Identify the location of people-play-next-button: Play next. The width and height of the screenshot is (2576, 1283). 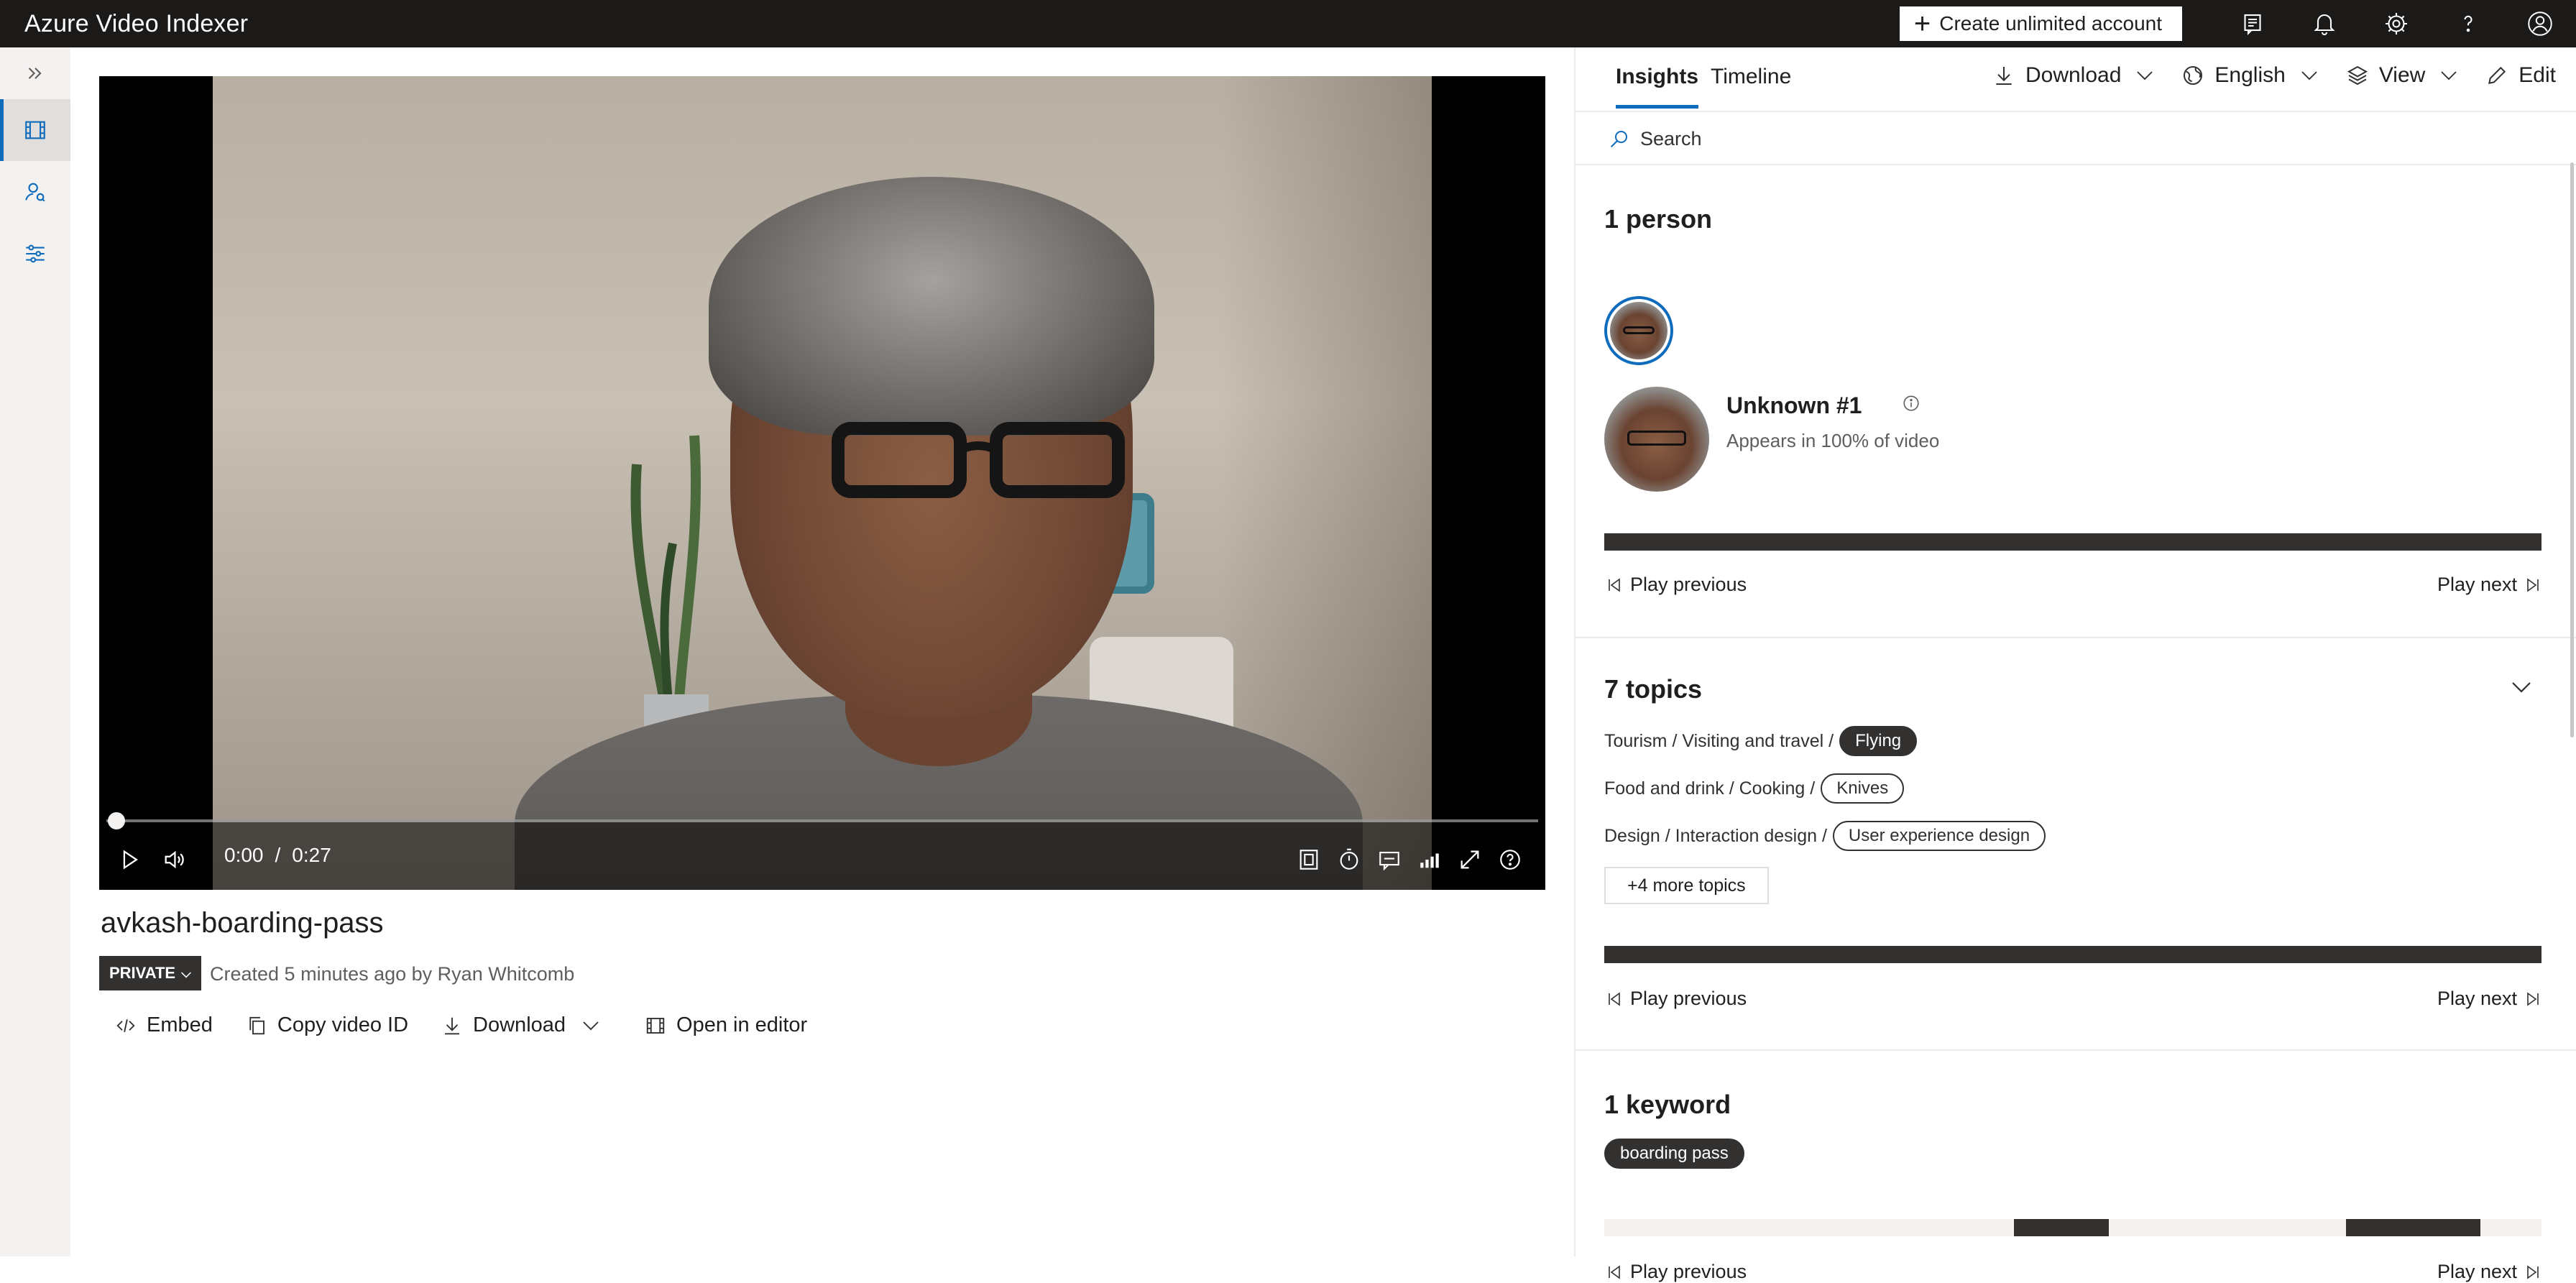
(2489, 585).